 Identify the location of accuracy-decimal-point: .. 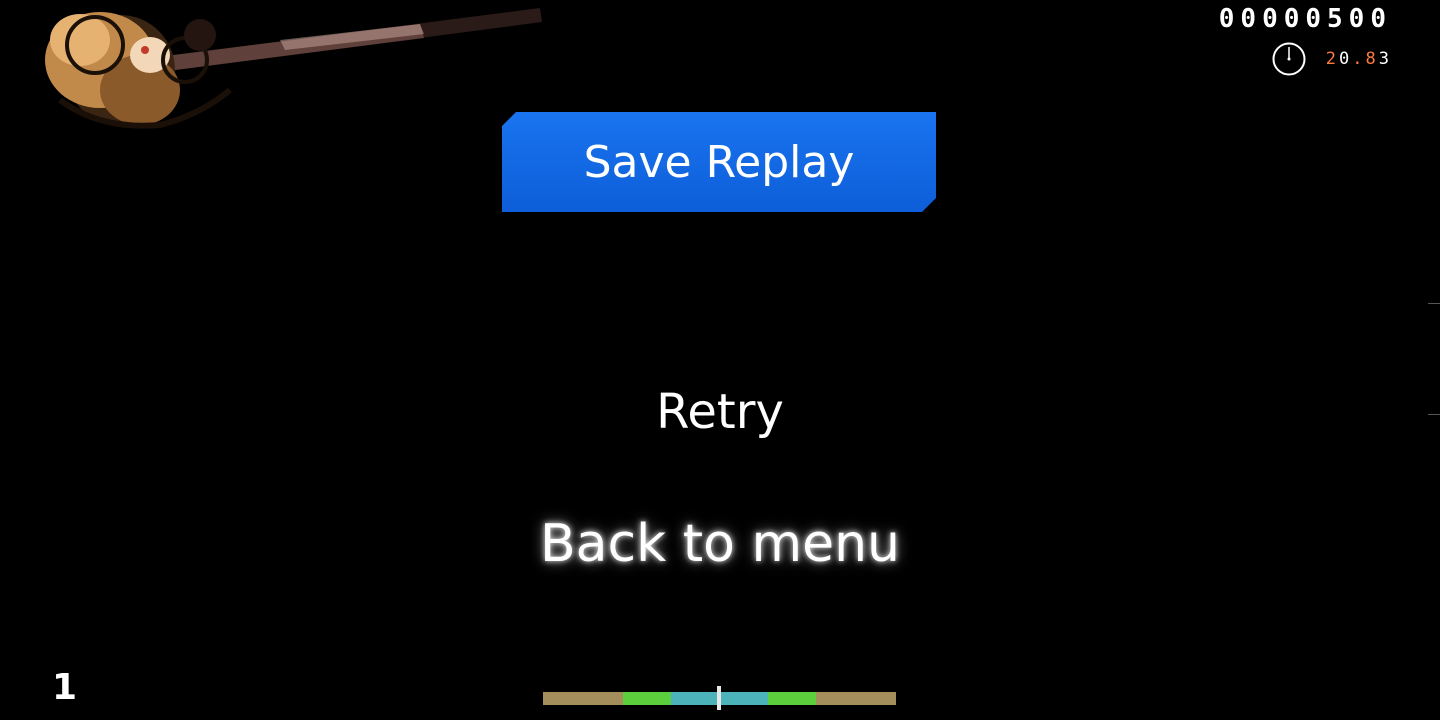
(1359, 59).